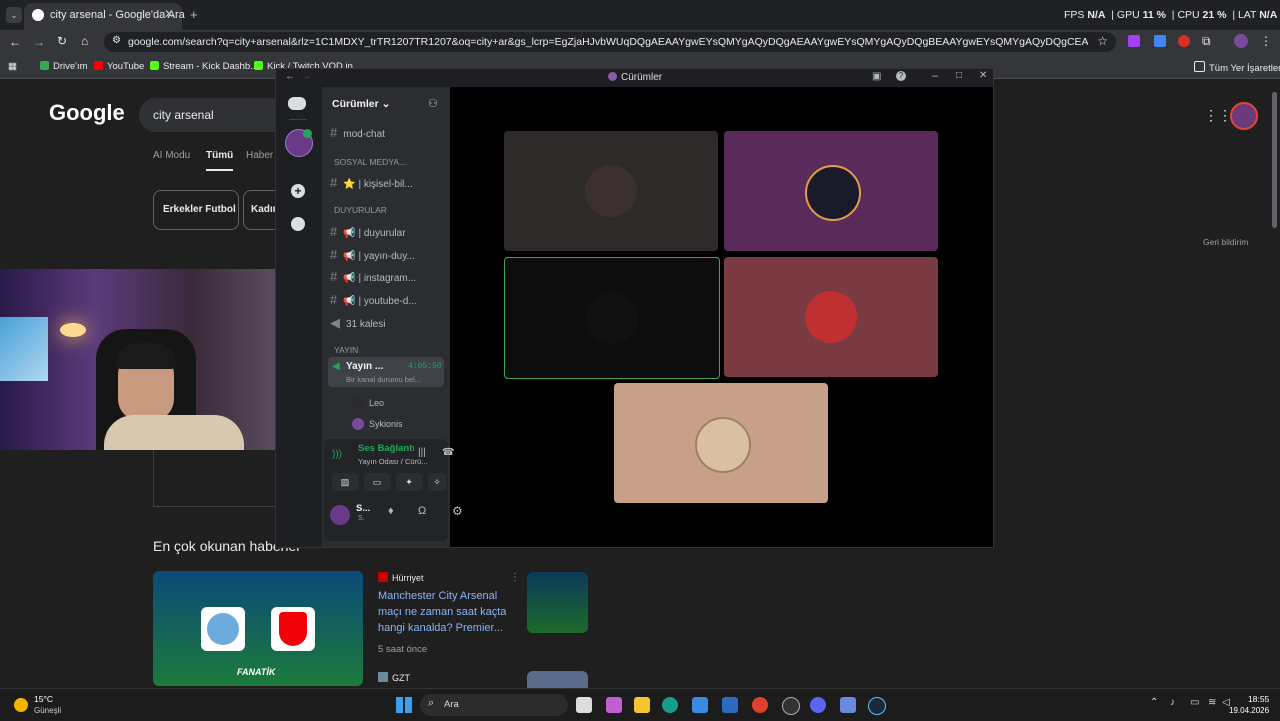 This screenshot has width=1280, height=721. What do you see at coordinates (14, 15) in the screenshot?
I see `tab-search-button: ⌄` at bounding box center [14, 15].